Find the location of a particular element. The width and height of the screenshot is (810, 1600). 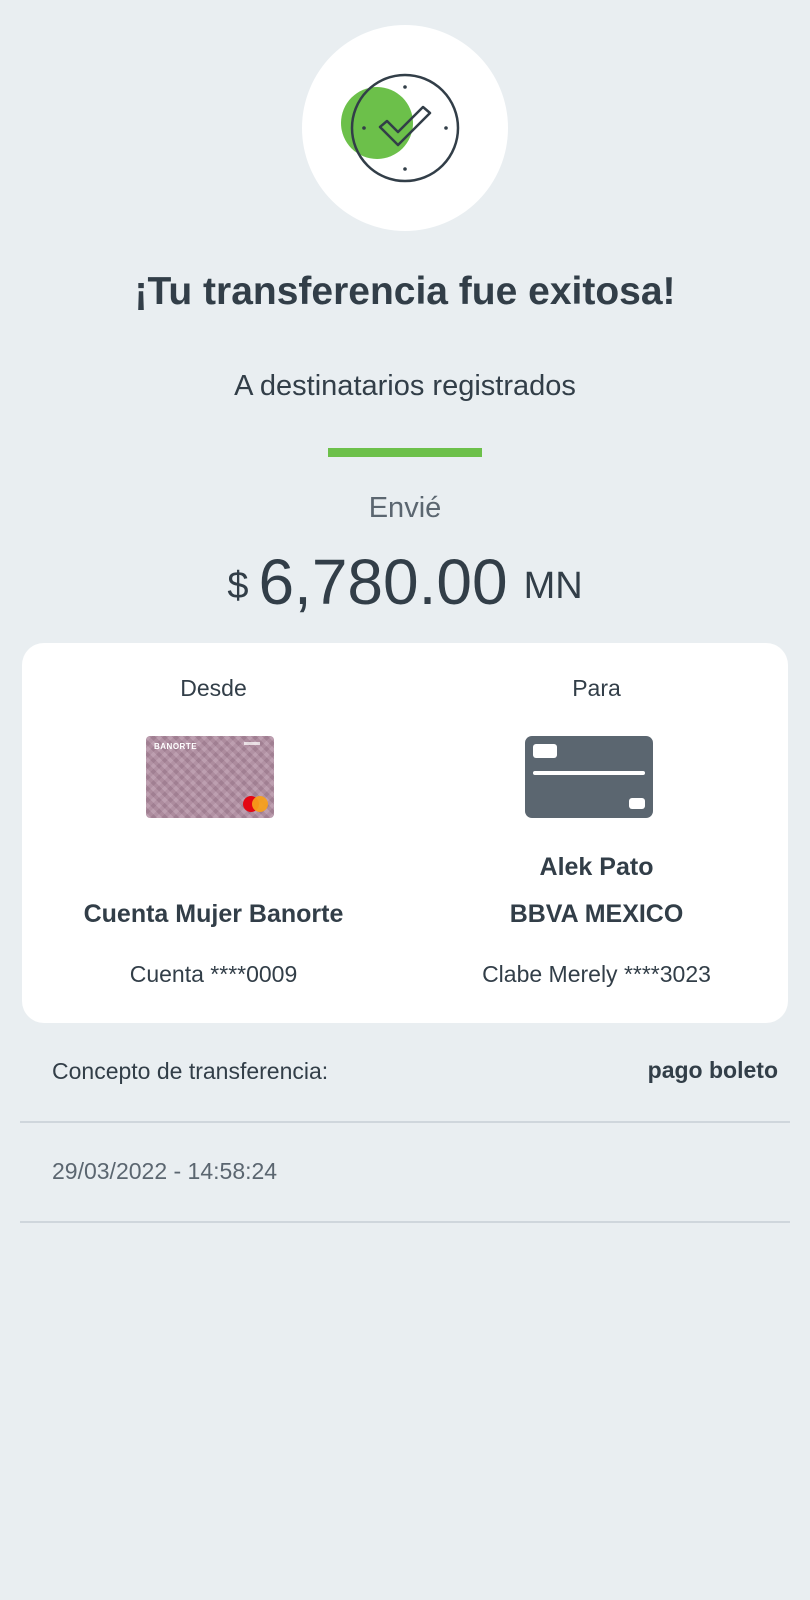

transfer-datetime: 29/03/2022 - 14:58:24 is located at coordinates (165, 1171).